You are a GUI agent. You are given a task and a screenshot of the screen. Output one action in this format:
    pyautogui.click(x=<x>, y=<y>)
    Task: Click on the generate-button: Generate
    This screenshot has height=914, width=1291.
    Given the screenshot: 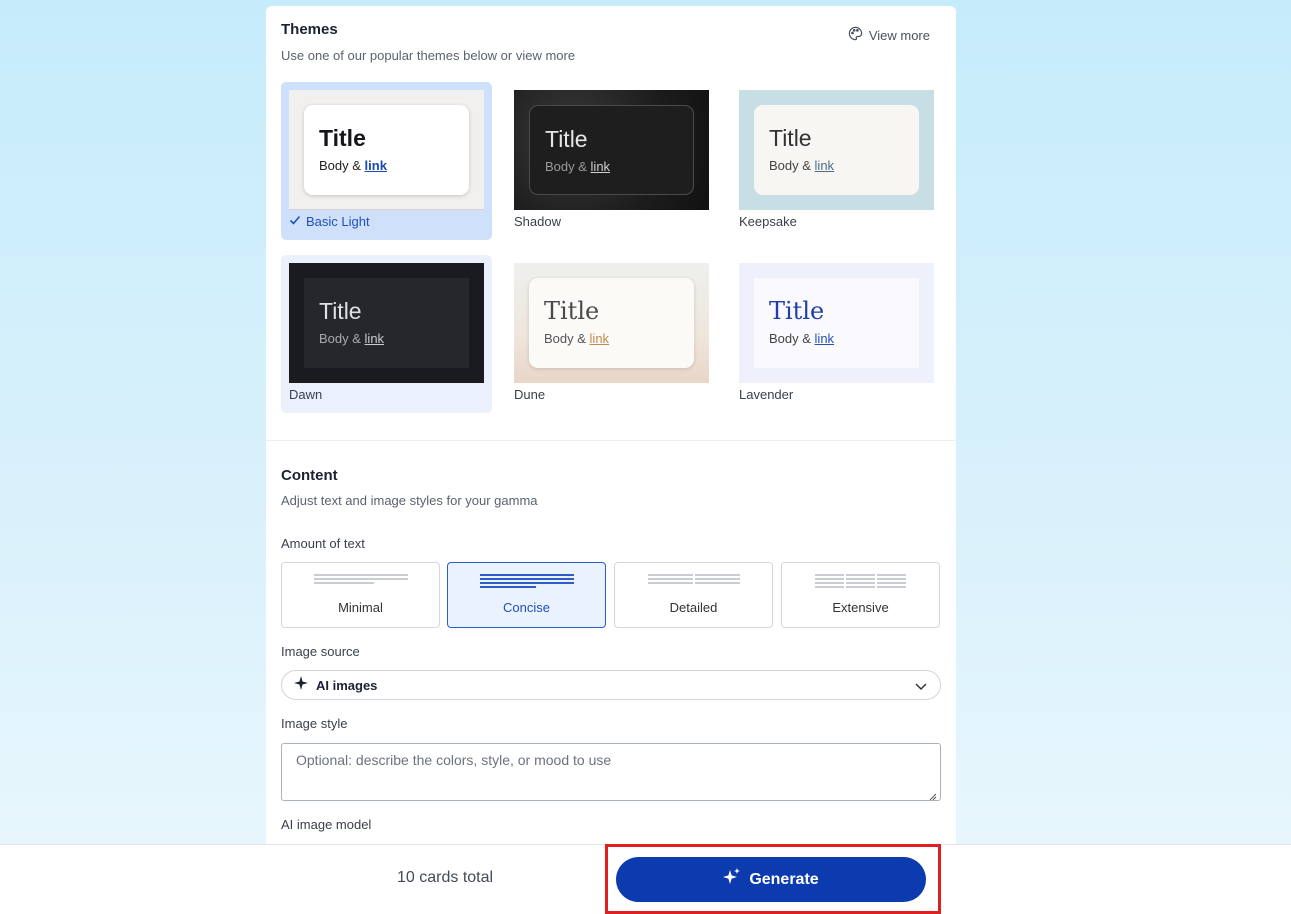 What is the action you would take?
    pyautogui.click(x=771, y=879)
    